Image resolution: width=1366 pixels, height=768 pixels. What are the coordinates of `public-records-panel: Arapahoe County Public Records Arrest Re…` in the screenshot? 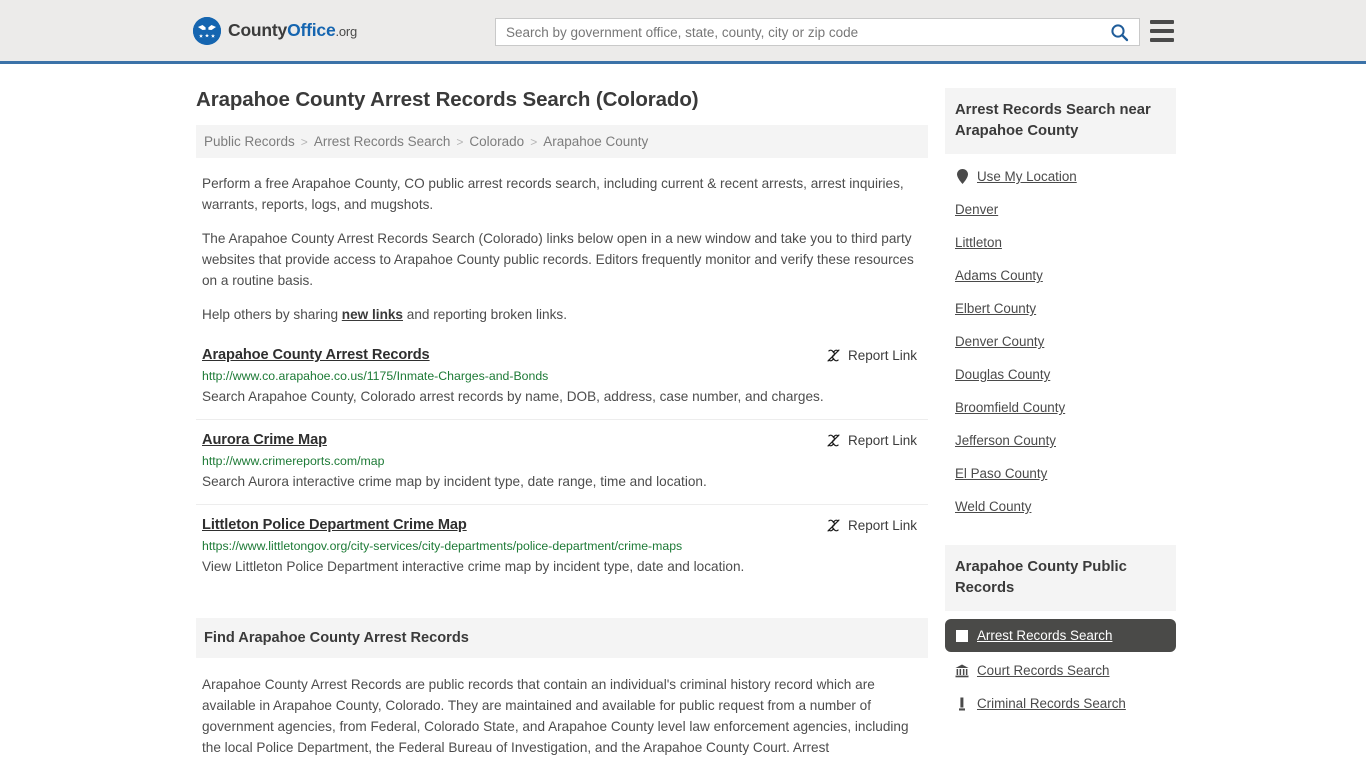 It's located at (1060, 632).